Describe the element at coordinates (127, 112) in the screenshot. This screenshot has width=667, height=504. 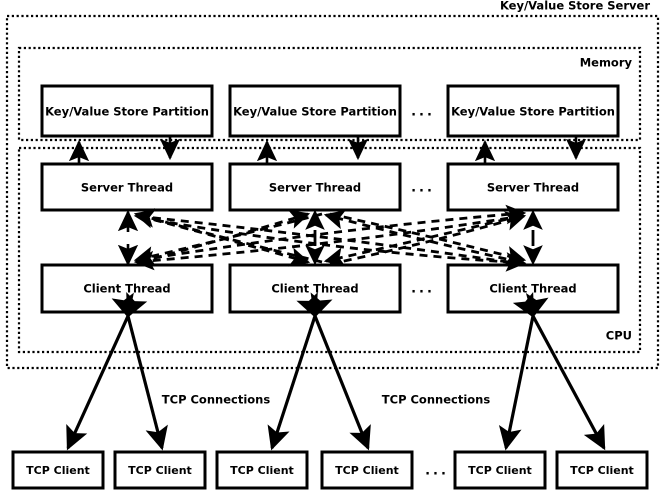
I see `node-partition-1-label: Key/Value Store Partition` at that location.